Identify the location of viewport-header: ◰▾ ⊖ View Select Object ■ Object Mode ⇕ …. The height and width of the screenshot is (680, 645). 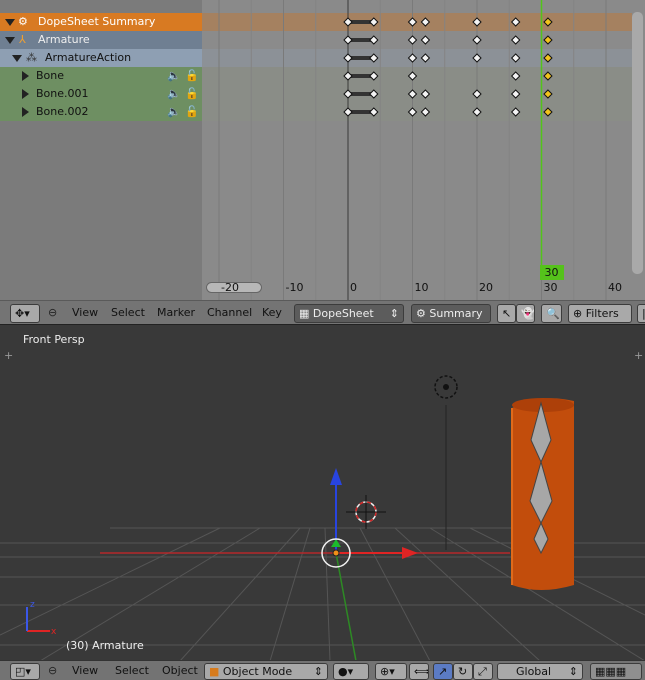
(322, 670).